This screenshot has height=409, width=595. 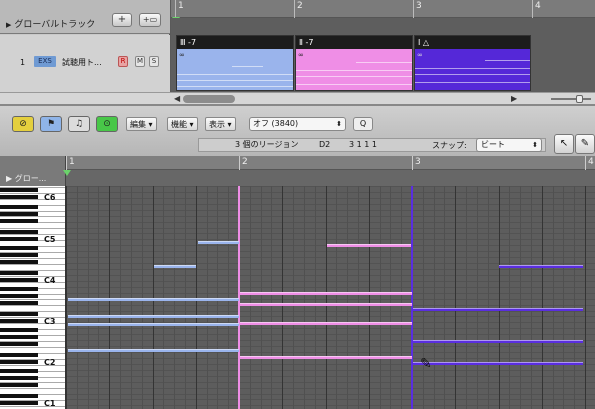 What do you see at coordinates (51, 124) in the screenshot?
I see `catch-button: ⚑` at bounding box center [51, 124].